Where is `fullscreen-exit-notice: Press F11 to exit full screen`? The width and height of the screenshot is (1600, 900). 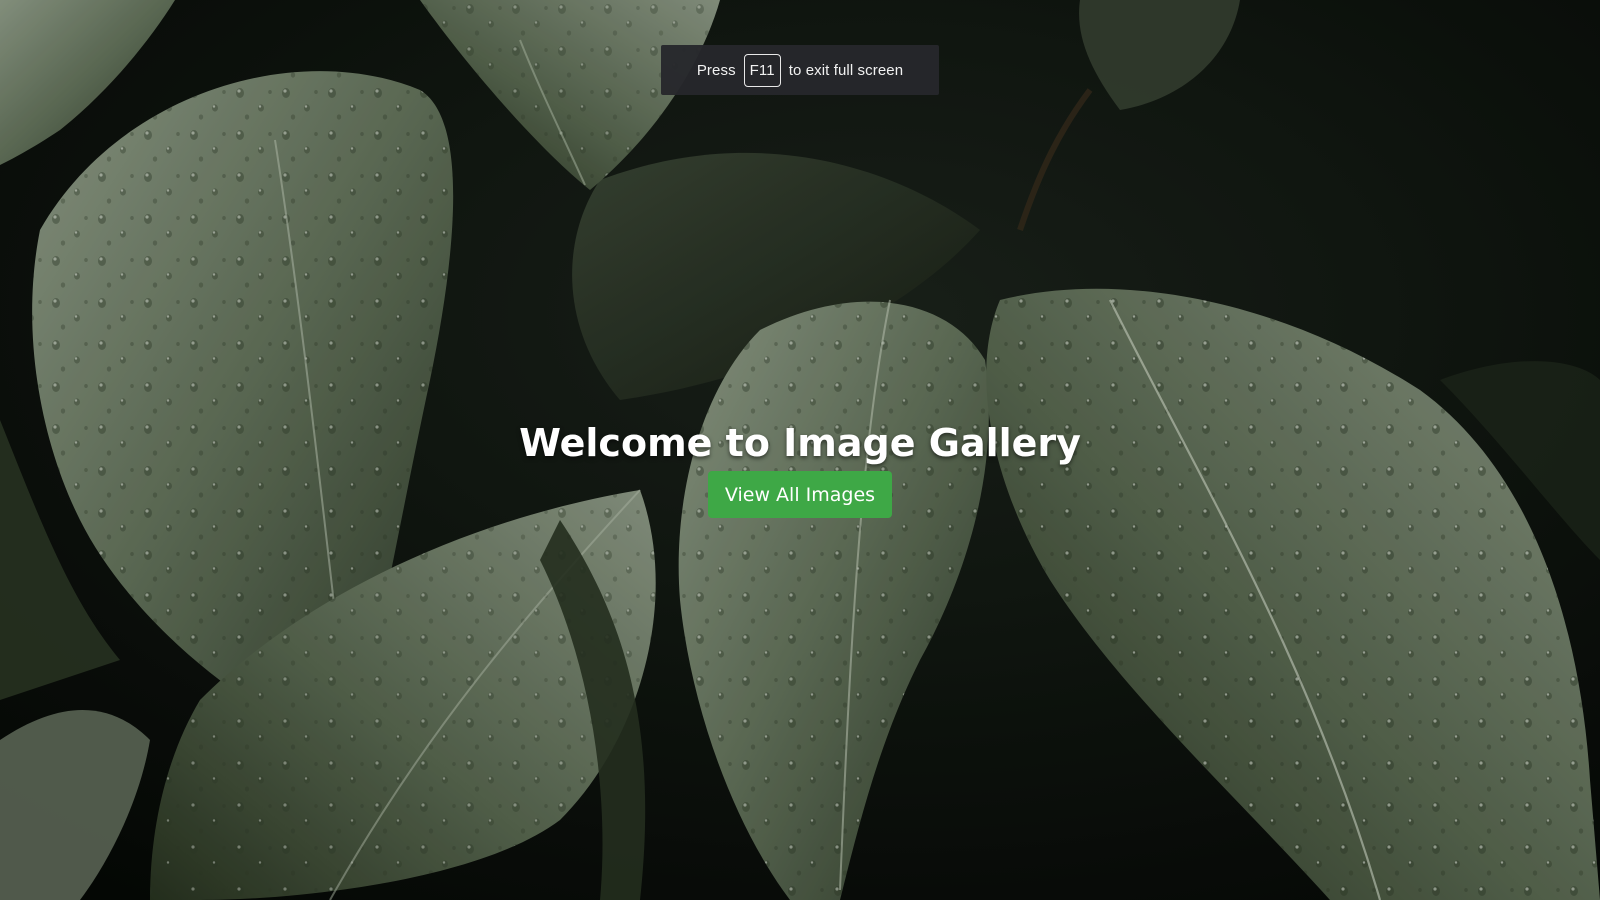
fullscreen-exit-notice: Press F11 to exit full screen is located at coordinates (800, 70).